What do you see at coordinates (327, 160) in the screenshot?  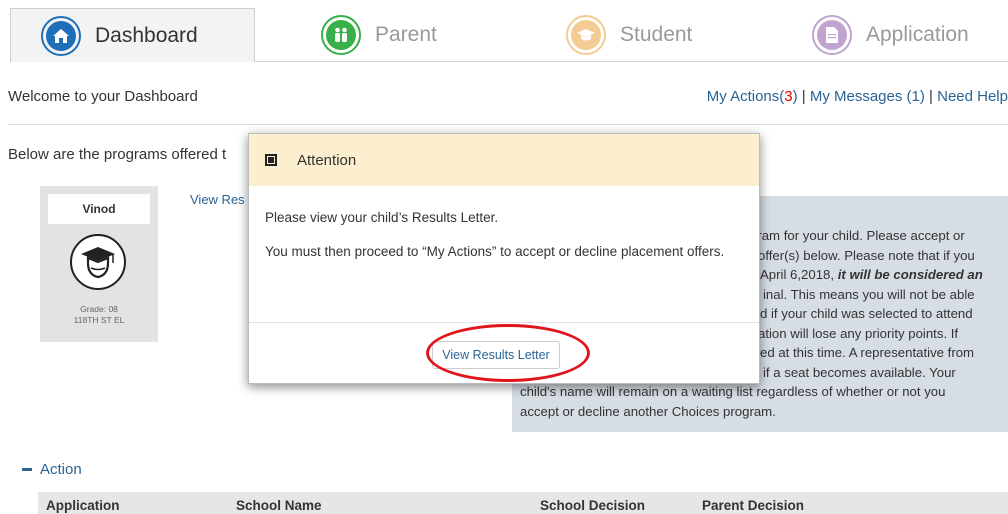 I see `modal-title: Attention` at bounding box center [327, 160].